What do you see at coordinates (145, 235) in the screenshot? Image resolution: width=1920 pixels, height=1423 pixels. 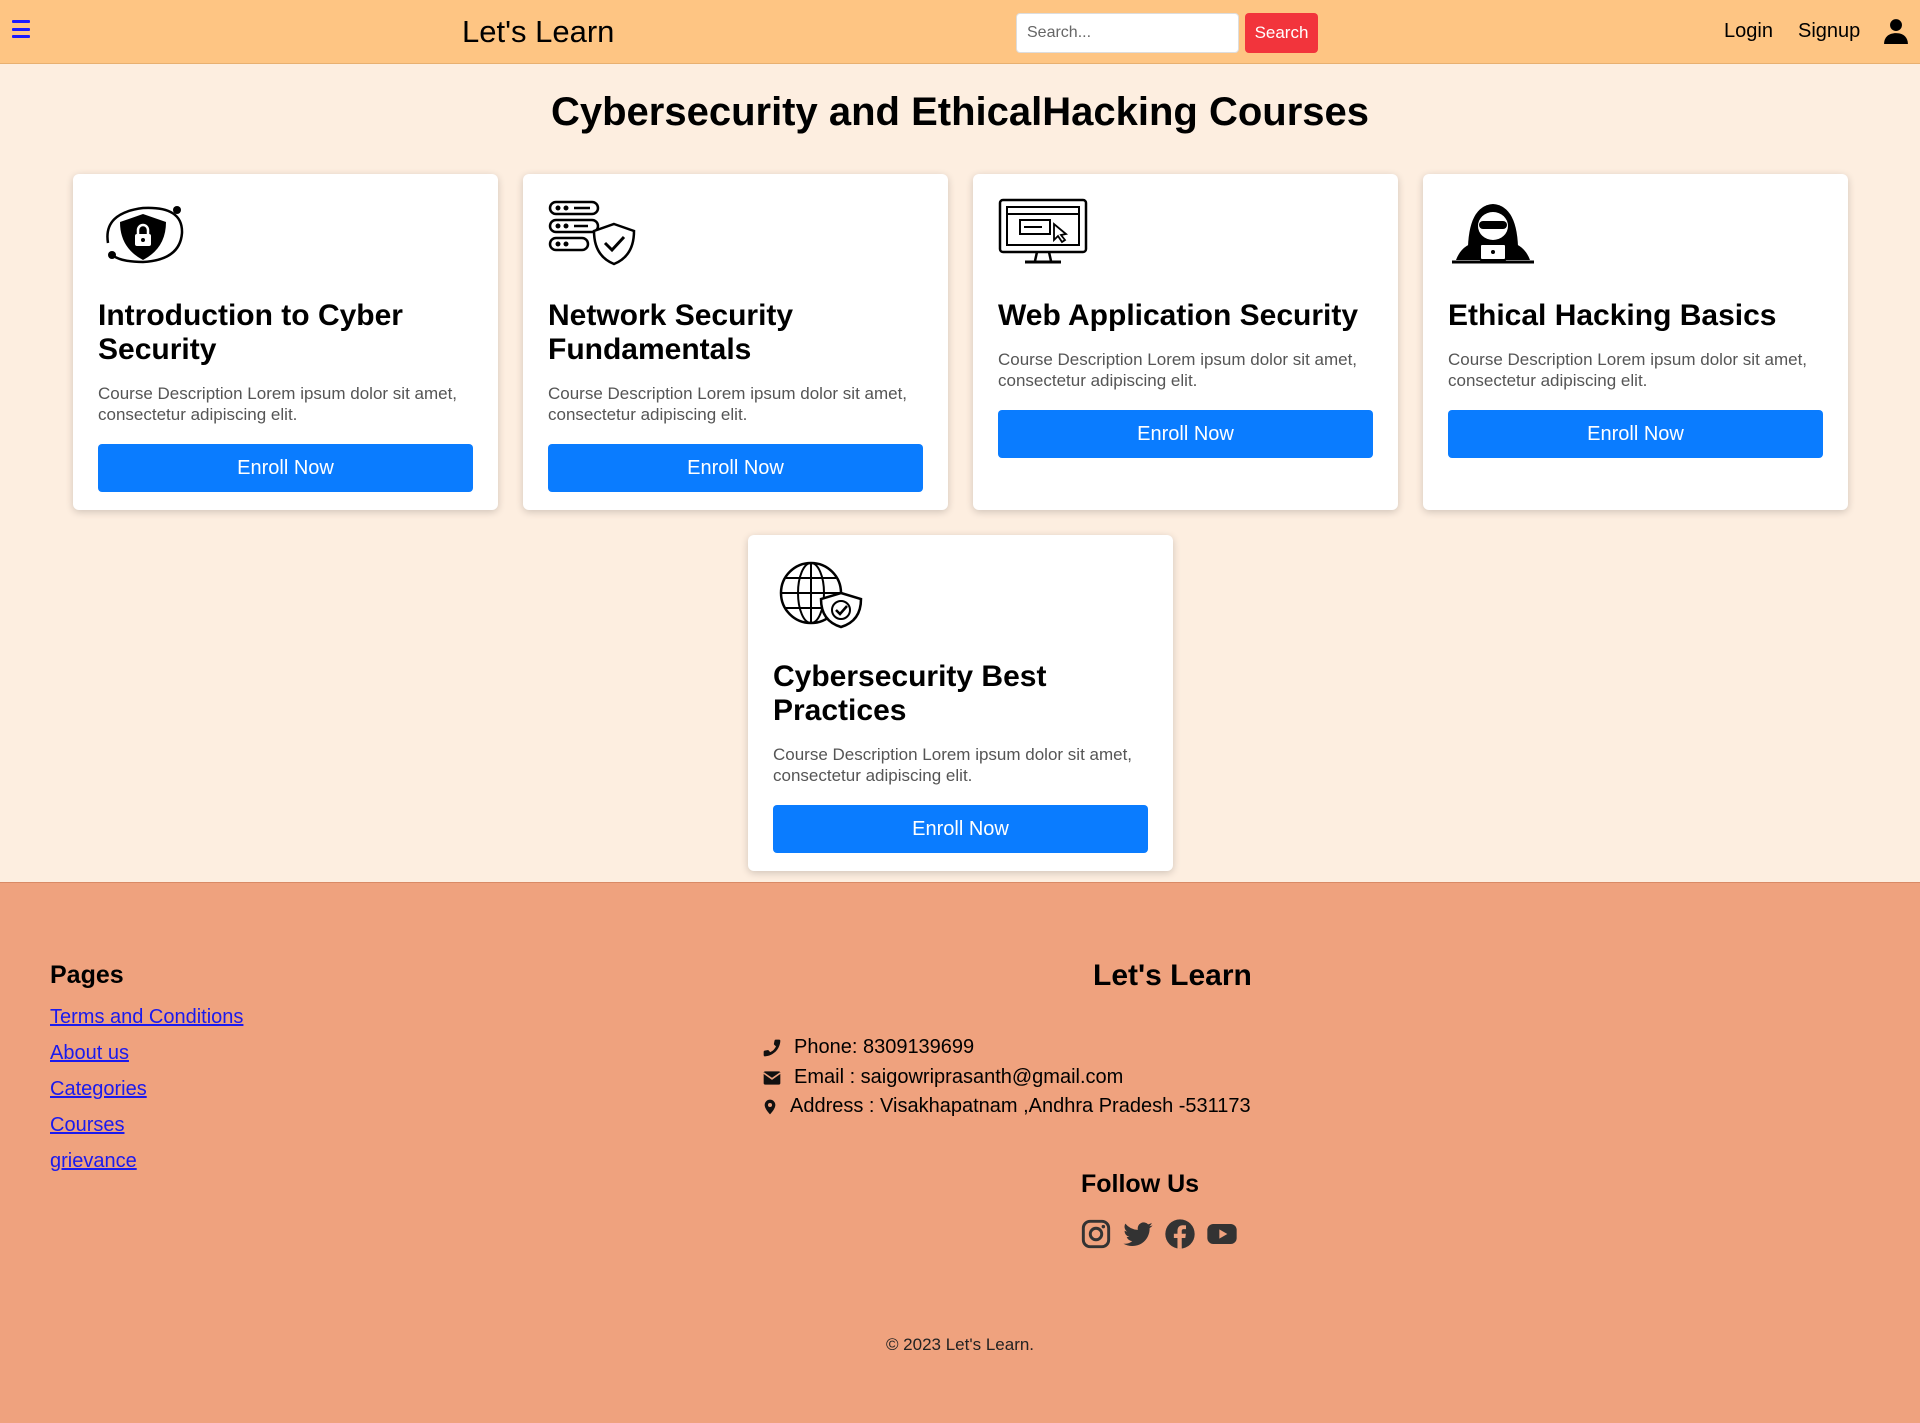 I see `shield-lock-icon` at bounding box center [145, 235].